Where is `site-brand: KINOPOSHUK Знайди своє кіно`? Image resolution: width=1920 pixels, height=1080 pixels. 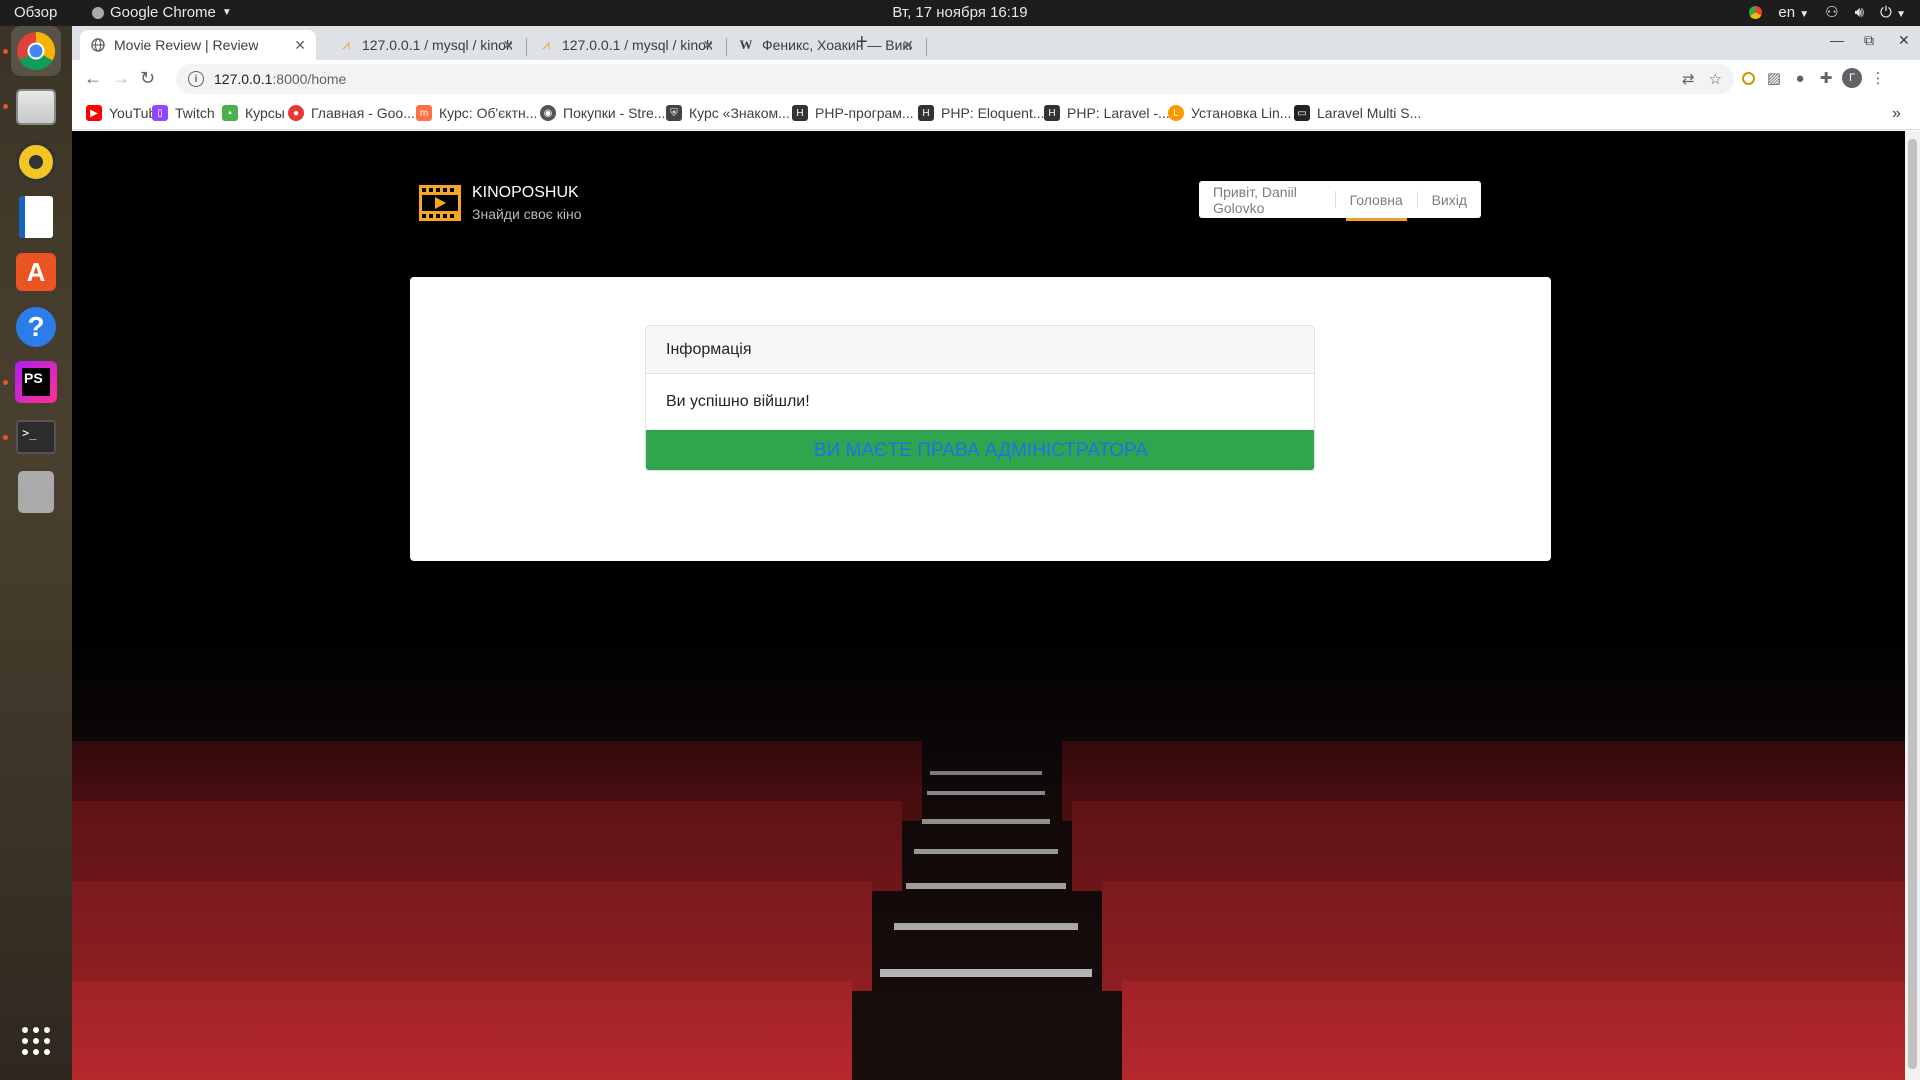 site-brand: KINOPOSHUK Знайди своє кіно is located at coordinates (500, 203).